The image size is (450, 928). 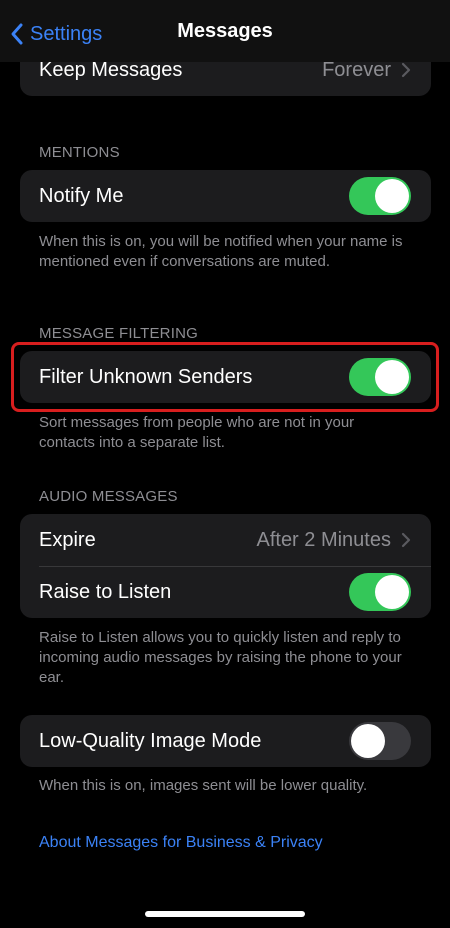 What do you see at coordinates (225, 914) in the screenshot?
I see `home-indicator` at bounding box center [225, 914].